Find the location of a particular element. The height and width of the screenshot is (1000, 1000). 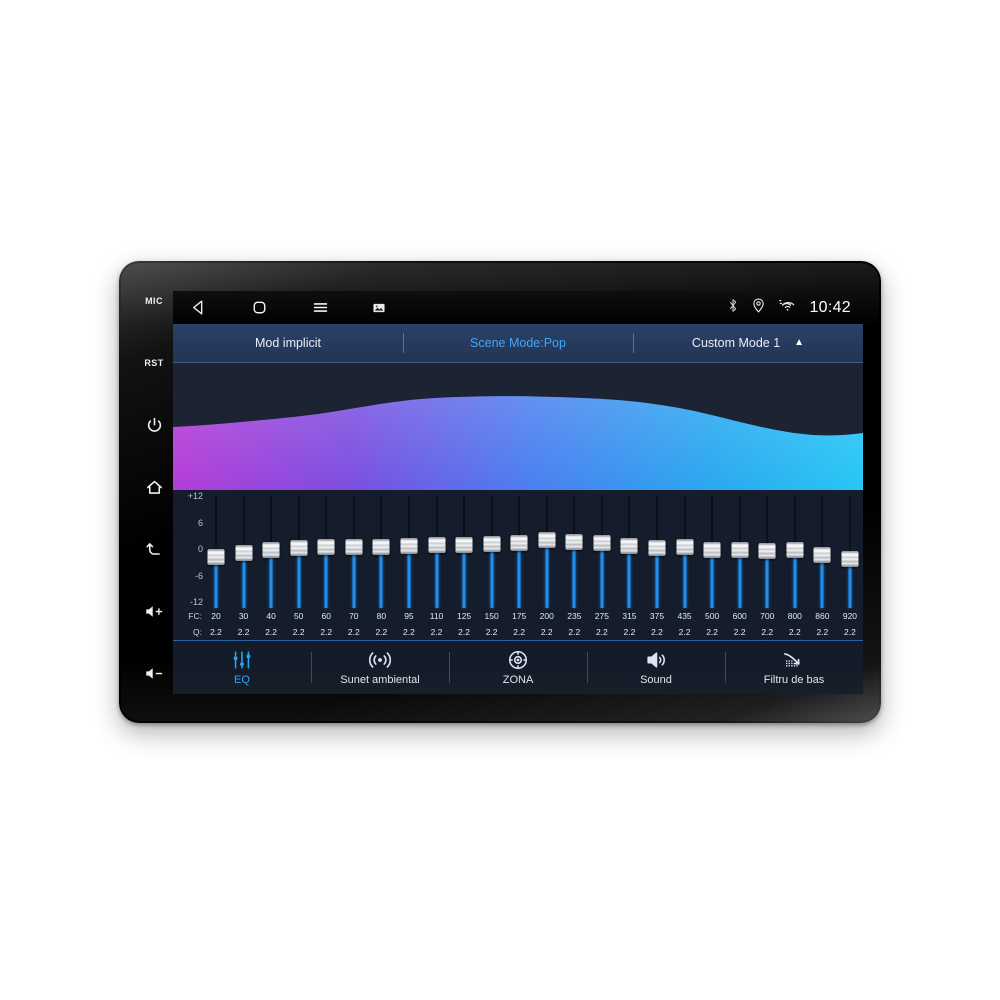

tab-label: ZONA is located at coordinates (518, 680).